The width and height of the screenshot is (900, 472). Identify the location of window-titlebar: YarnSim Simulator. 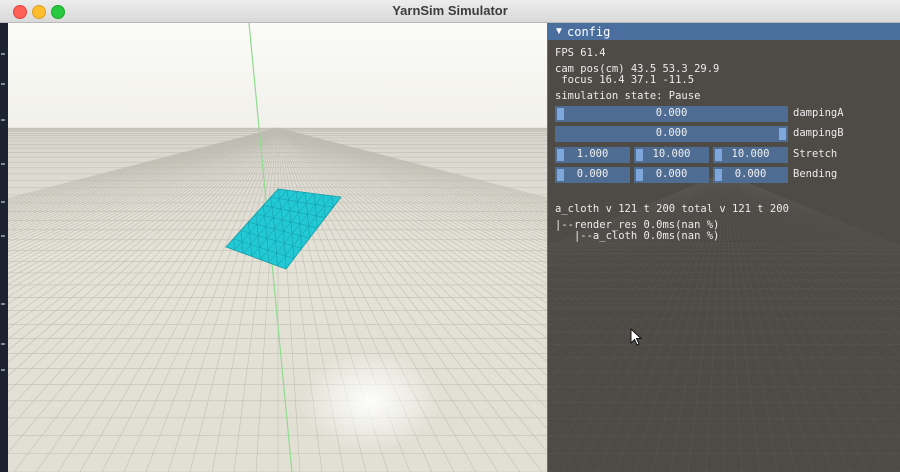
(450, 11).